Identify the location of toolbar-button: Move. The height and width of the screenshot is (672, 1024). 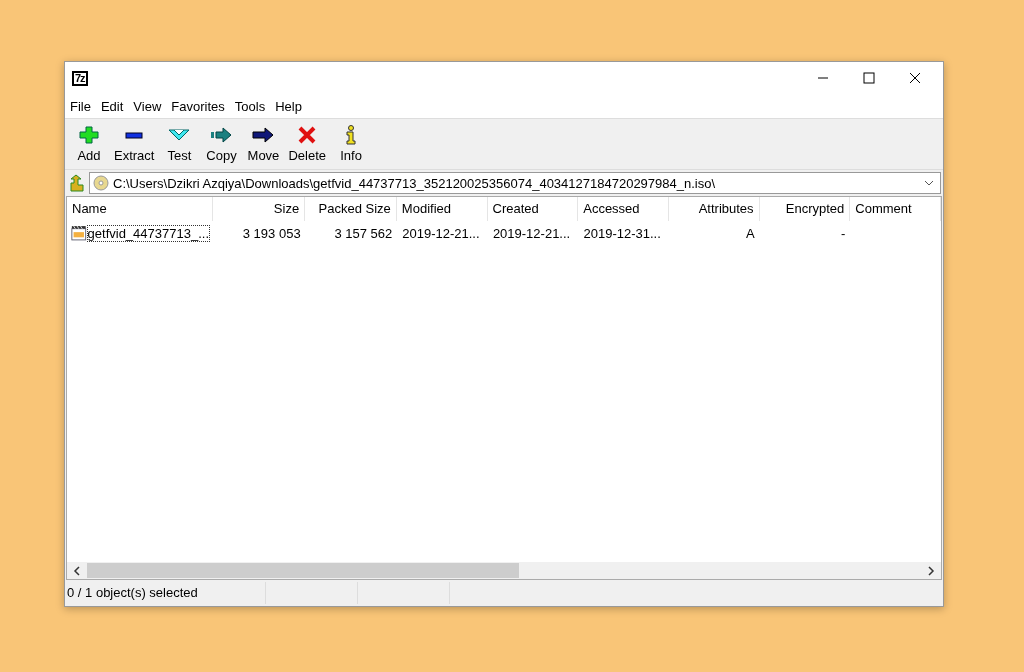
(263, 144).